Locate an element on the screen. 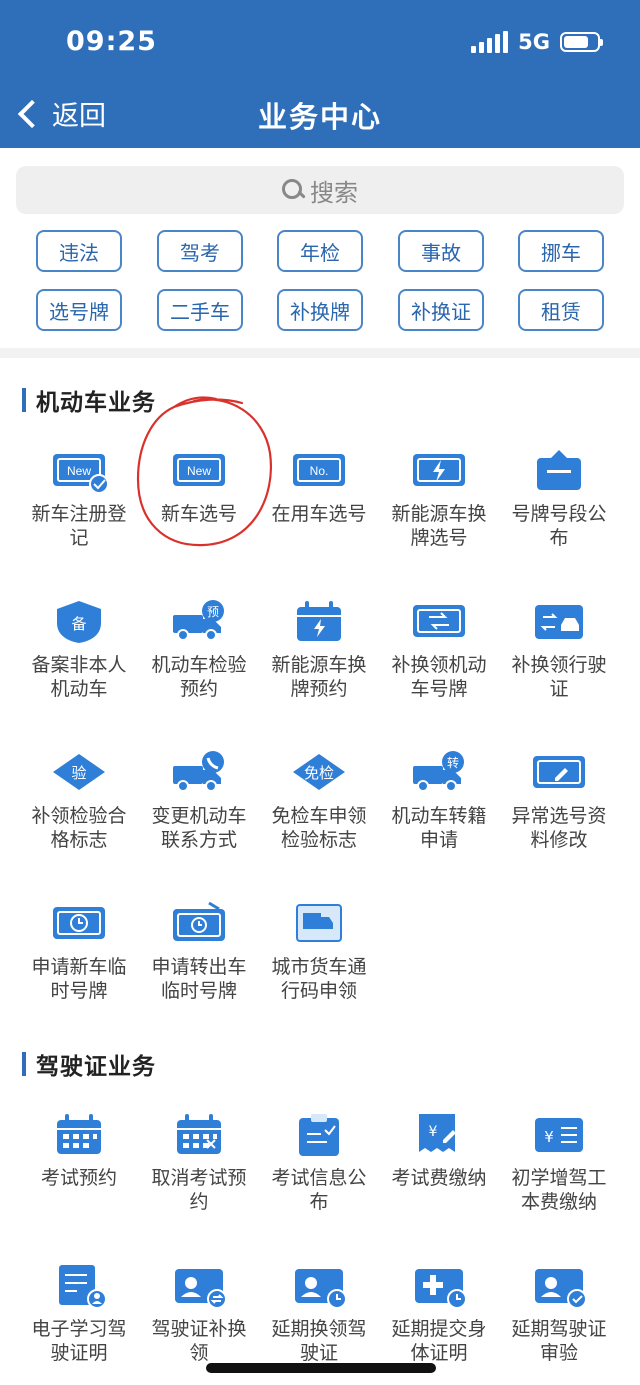 This screenshot has height=1385, width=640. service-item-label: 初学增驾工本费缴纳 is located at coordinates (559, 1190).